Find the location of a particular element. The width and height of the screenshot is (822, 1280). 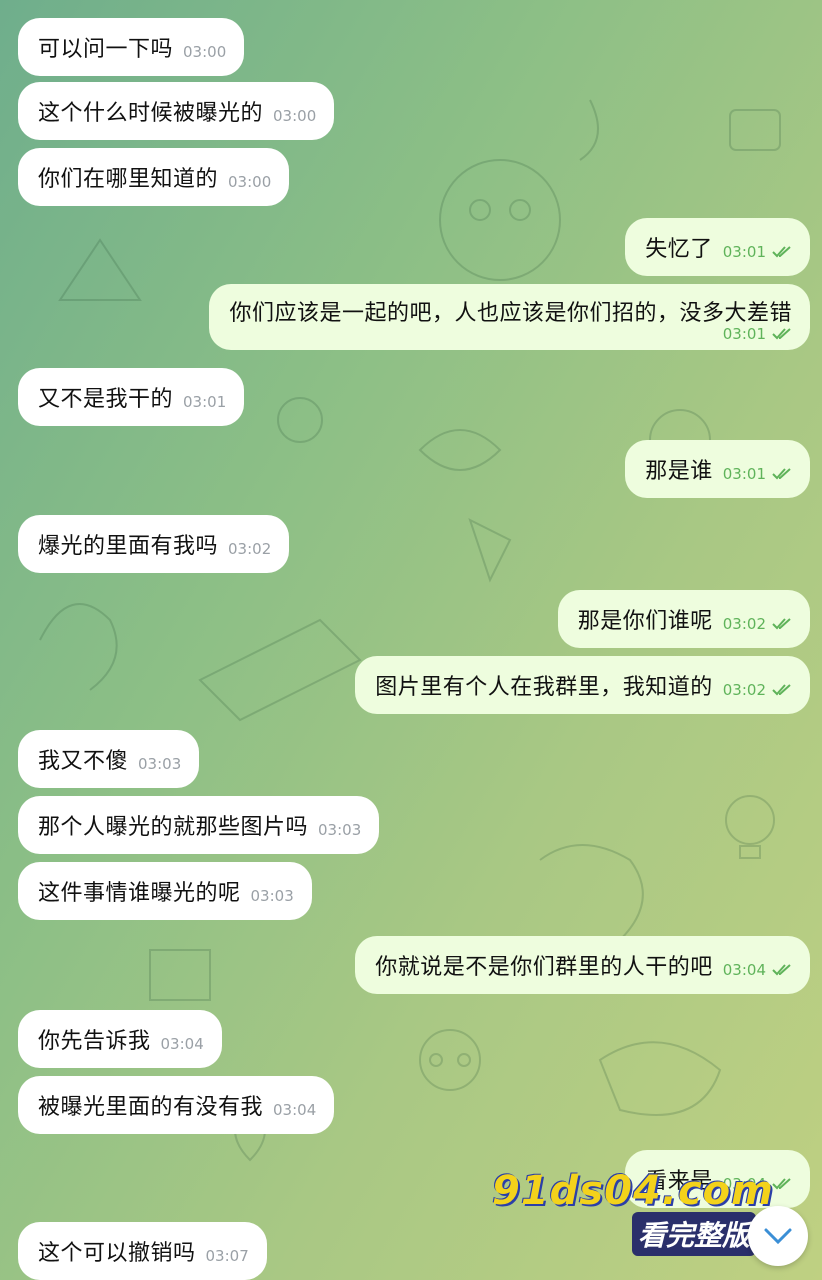

outgoing-message: 图片里有个人在我群里，我知道的 03:02 is located at coordinates (582, 685).